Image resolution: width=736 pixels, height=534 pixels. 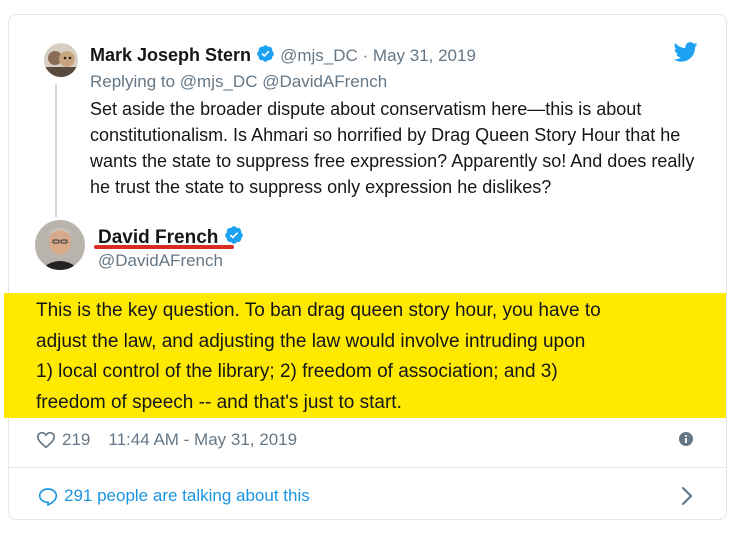 I want to click on heart-icon, so click(x=46, y=440).